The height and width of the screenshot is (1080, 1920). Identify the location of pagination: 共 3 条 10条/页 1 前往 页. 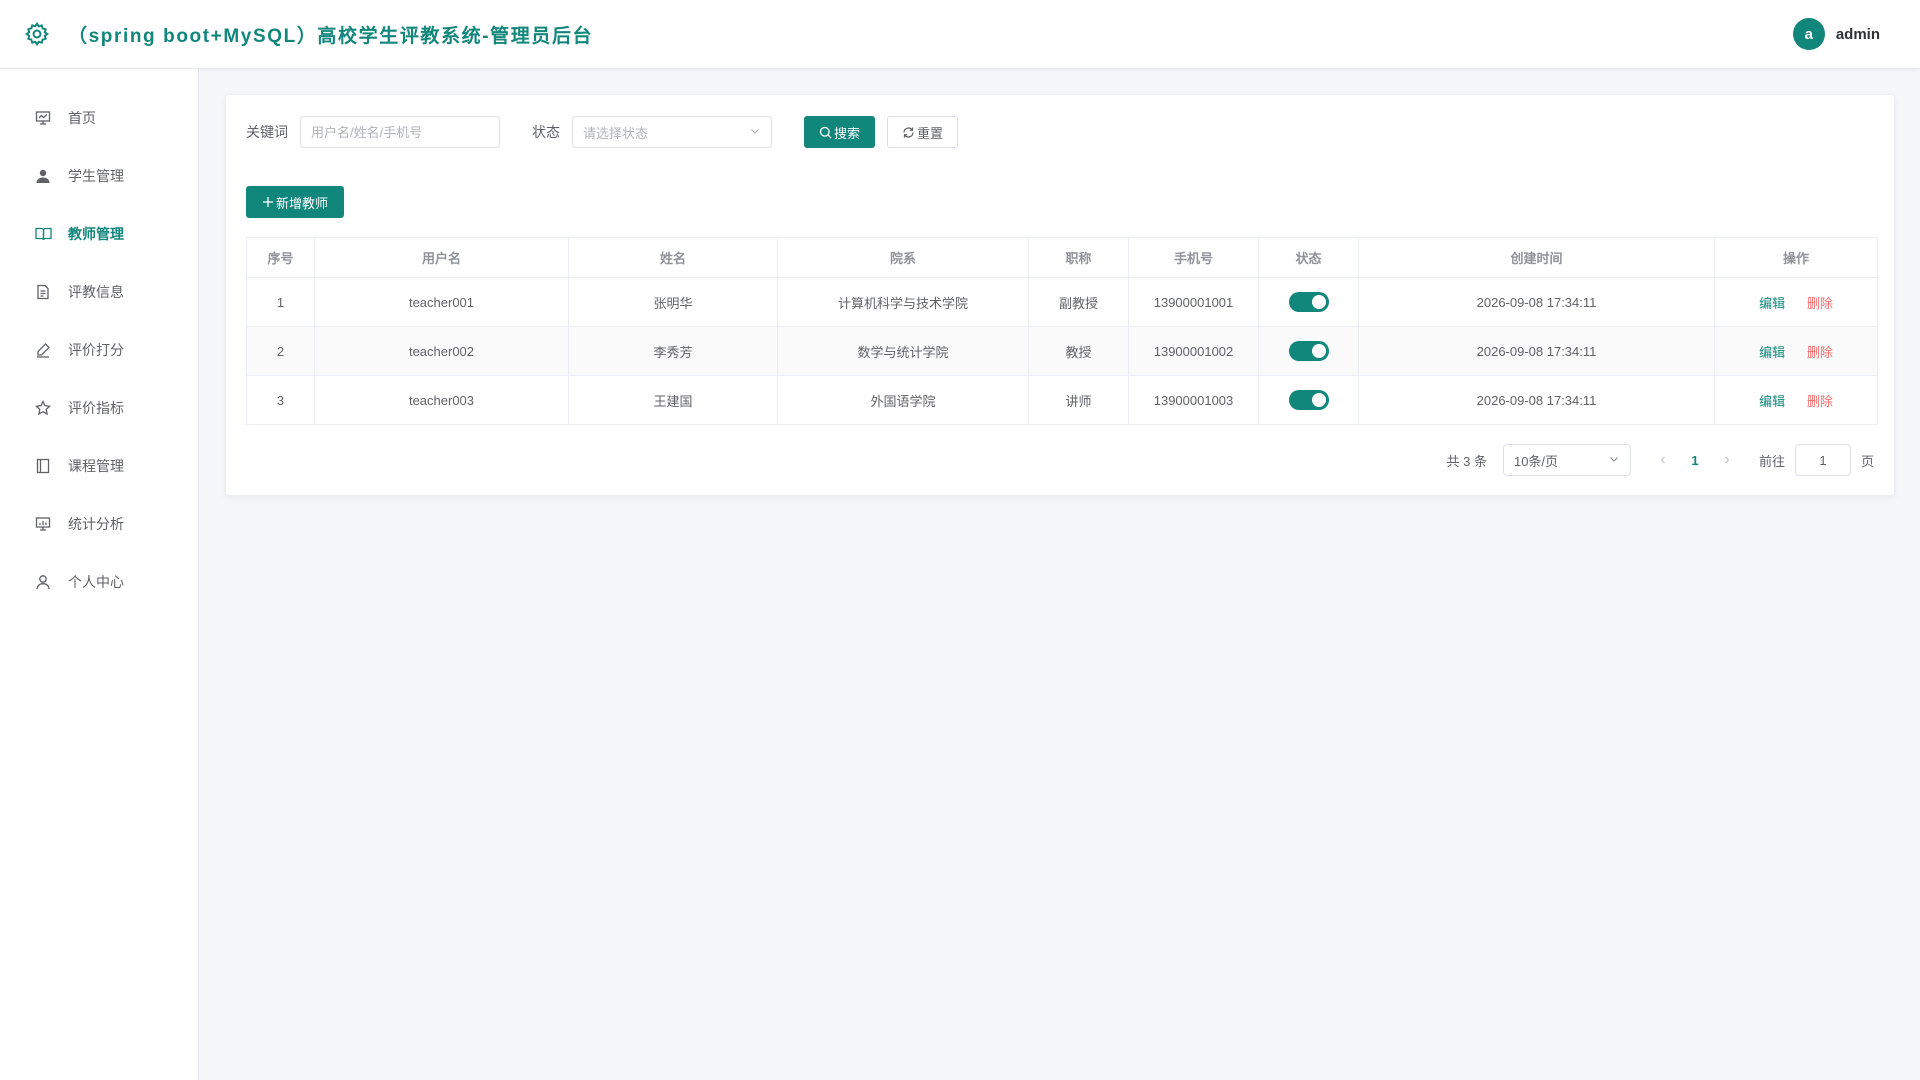
(1660, 460).